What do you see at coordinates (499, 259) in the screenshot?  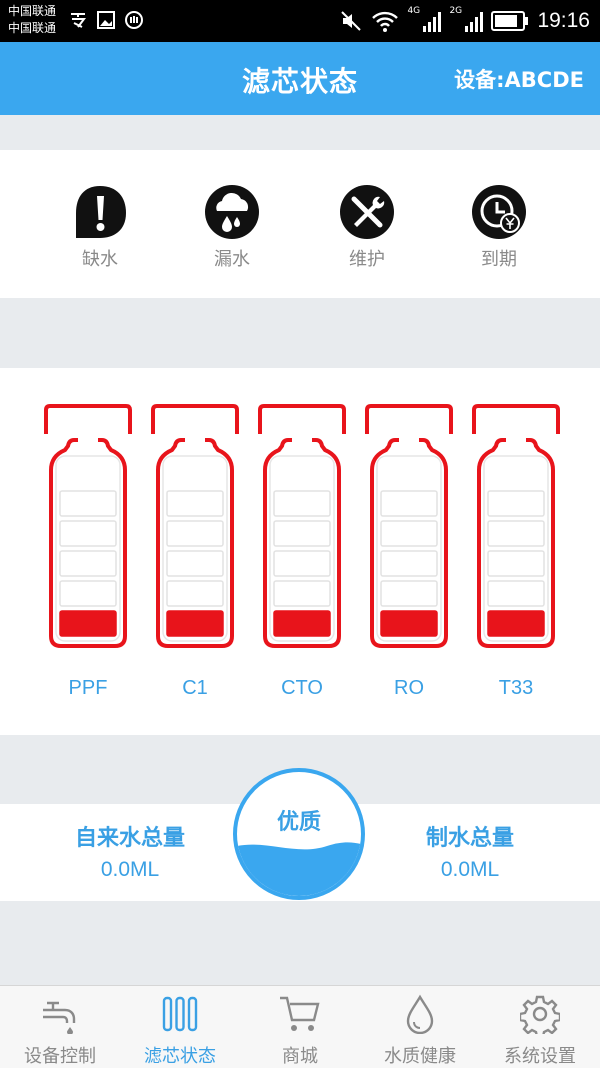 I see `status-label: 到期` at bounding box center [499, 259].